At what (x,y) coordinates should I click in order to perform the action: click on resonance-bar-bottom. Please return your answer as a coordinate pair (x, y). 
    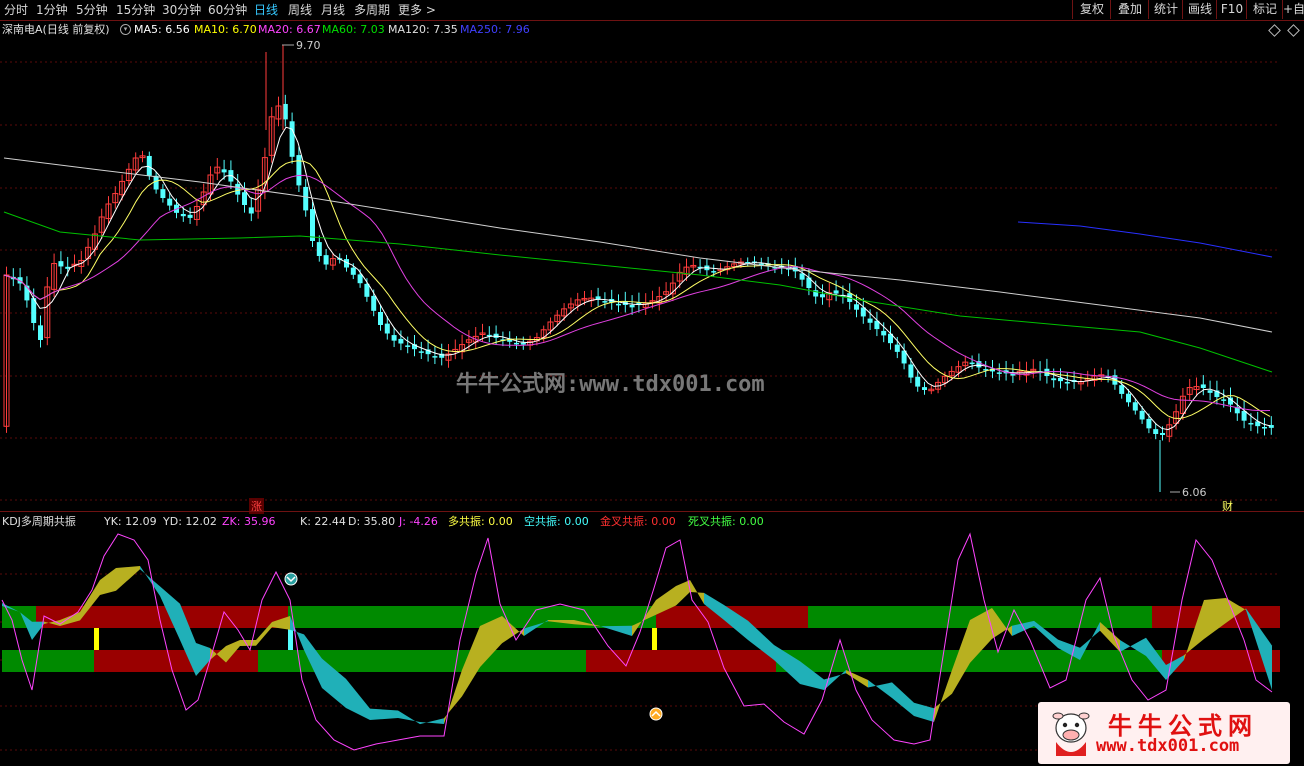
    Looking at the image, I should click on (48, 661).